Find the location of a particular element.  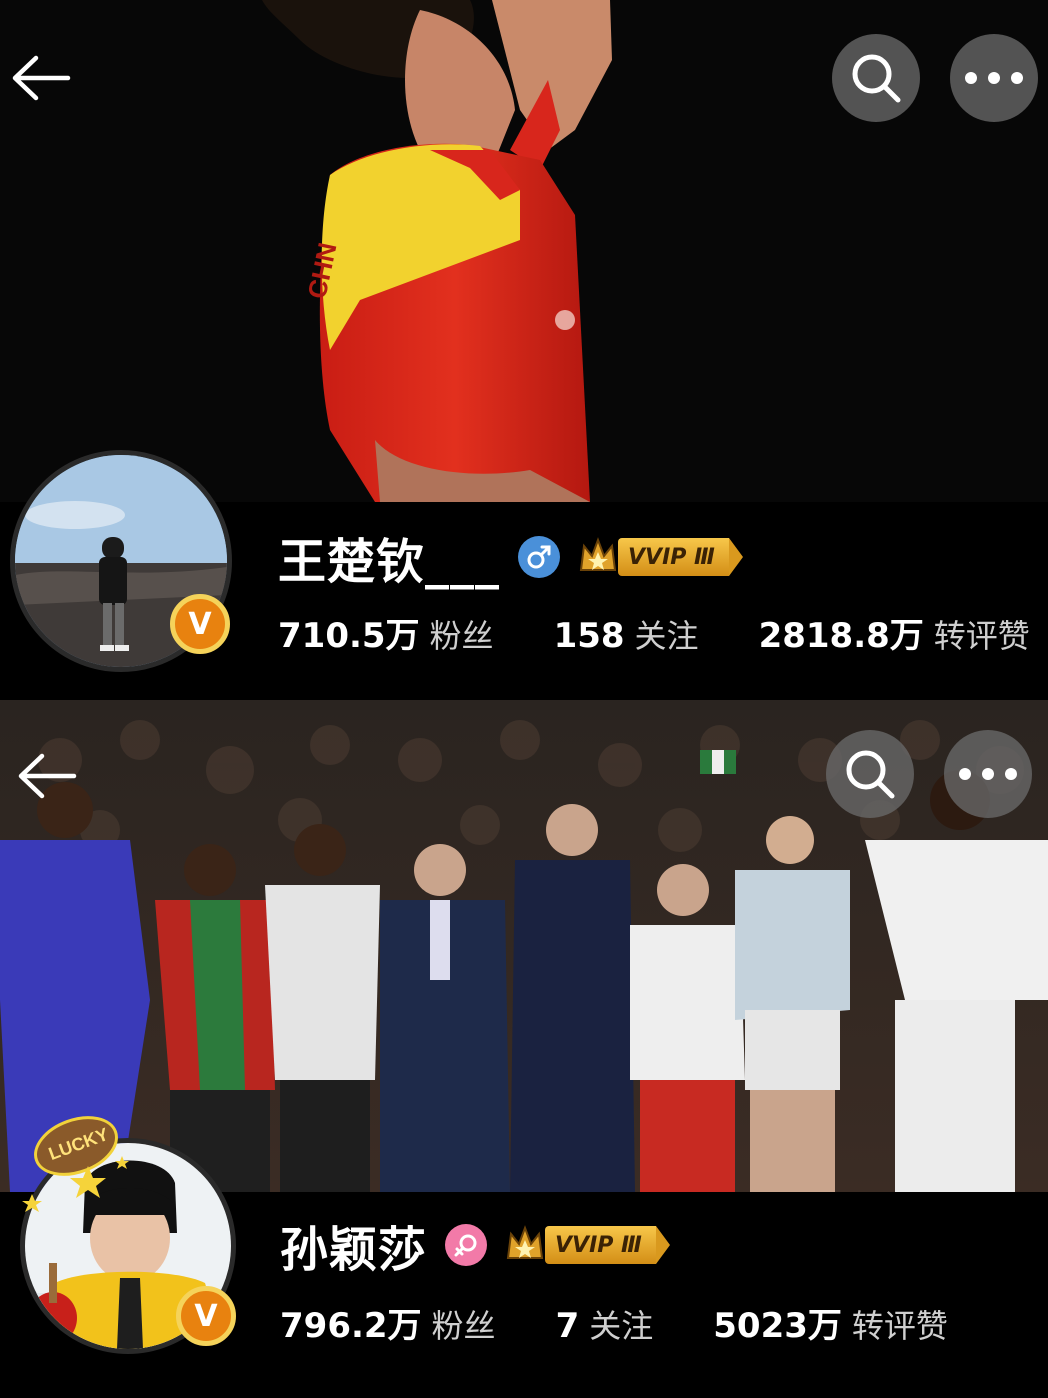

stats-row: 796.2万 粉丝 7 关注 5023万 转评赞 is located at coordinates (614, 1322).